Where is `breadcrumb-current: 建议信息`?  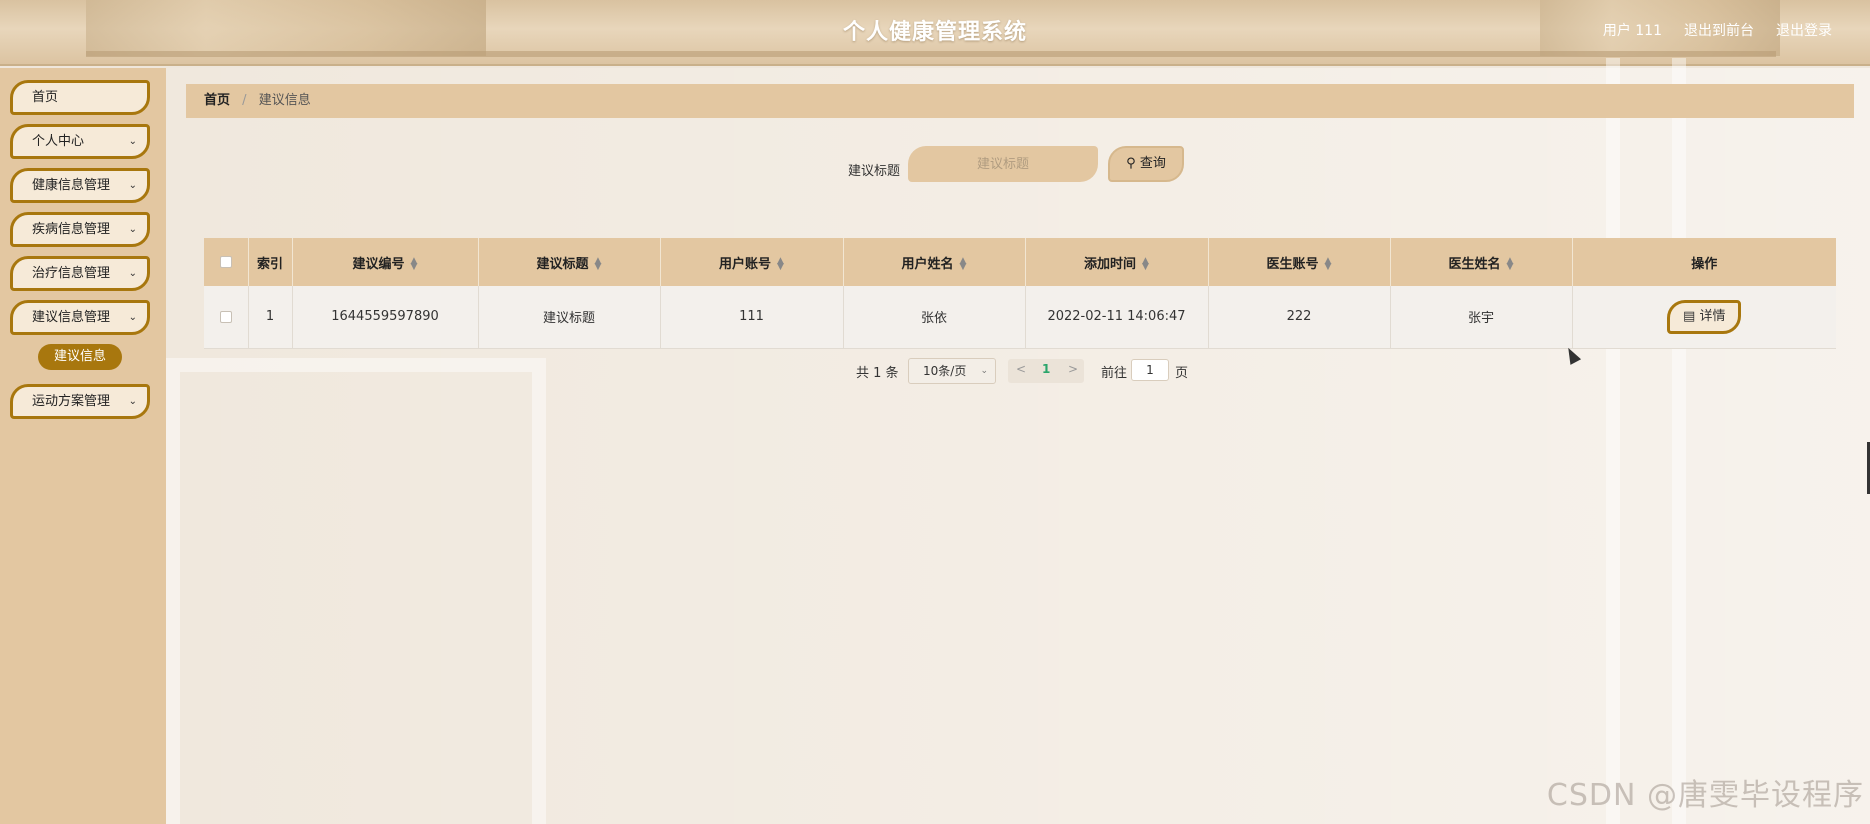 breadcrumb-current: 建议信息 is located at coordinates (284, 100).